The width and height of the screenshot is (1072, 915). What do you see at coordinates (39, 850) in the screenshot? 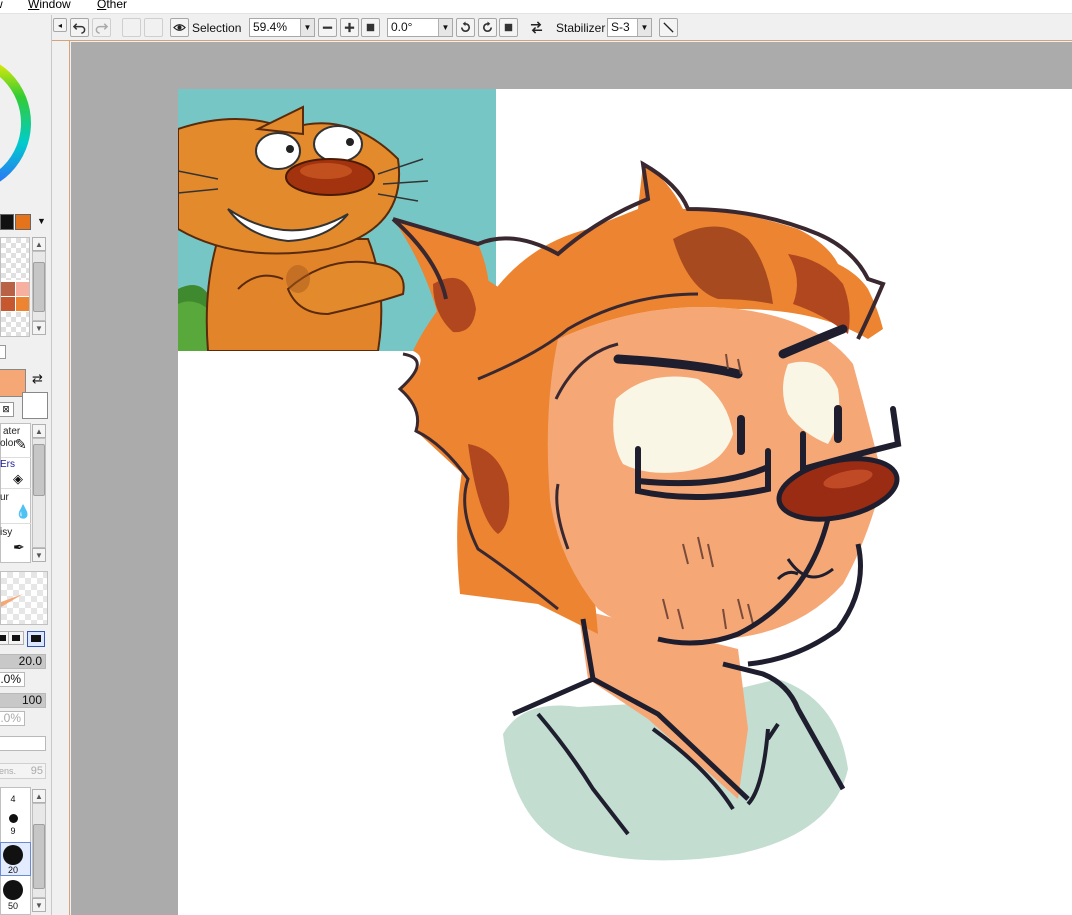
I see `size-scrollbar` at bounding box center [39, 850].